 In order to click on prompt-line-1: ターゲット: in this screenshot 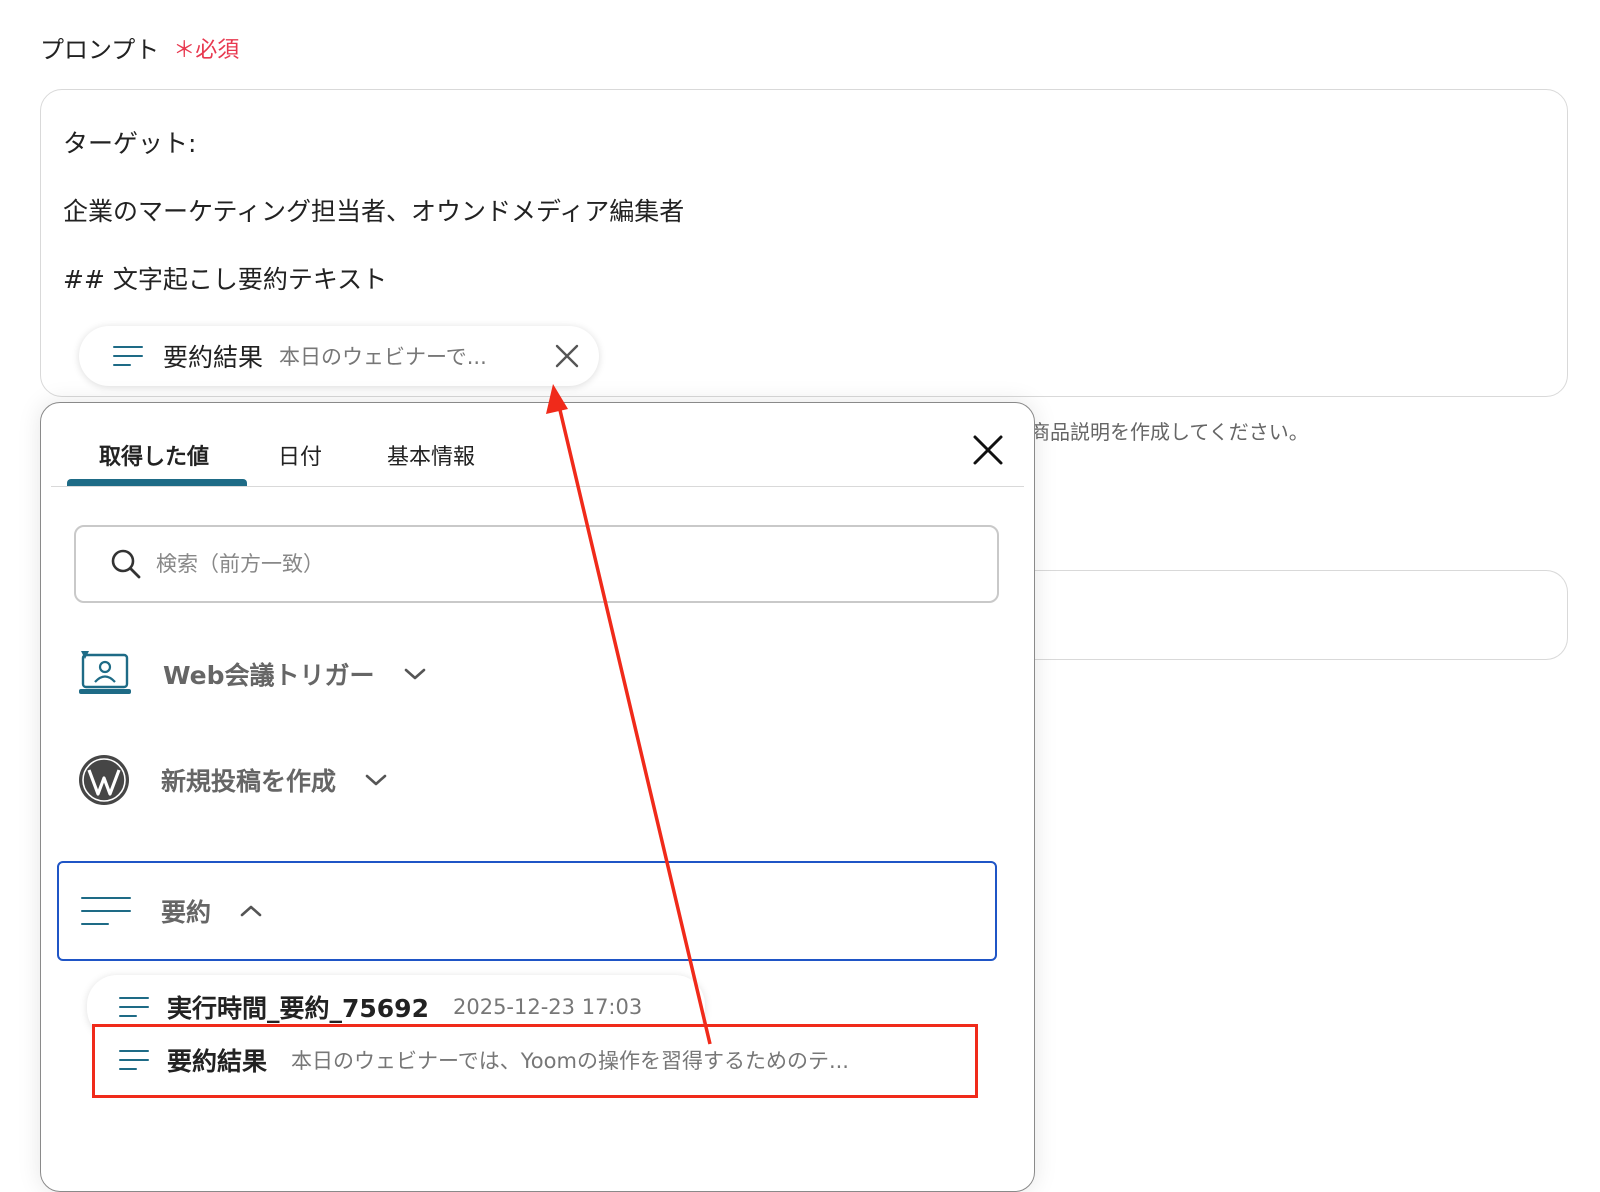, I will do `click(130, 143)`.